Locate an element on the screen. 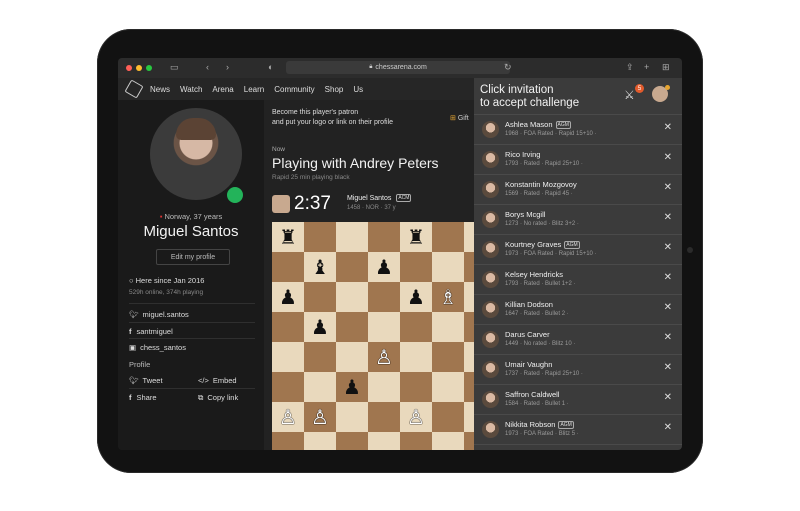 This screenshot has height=511, width=800. facebook-link: f santmiguel is located at coordinates (151, 331).